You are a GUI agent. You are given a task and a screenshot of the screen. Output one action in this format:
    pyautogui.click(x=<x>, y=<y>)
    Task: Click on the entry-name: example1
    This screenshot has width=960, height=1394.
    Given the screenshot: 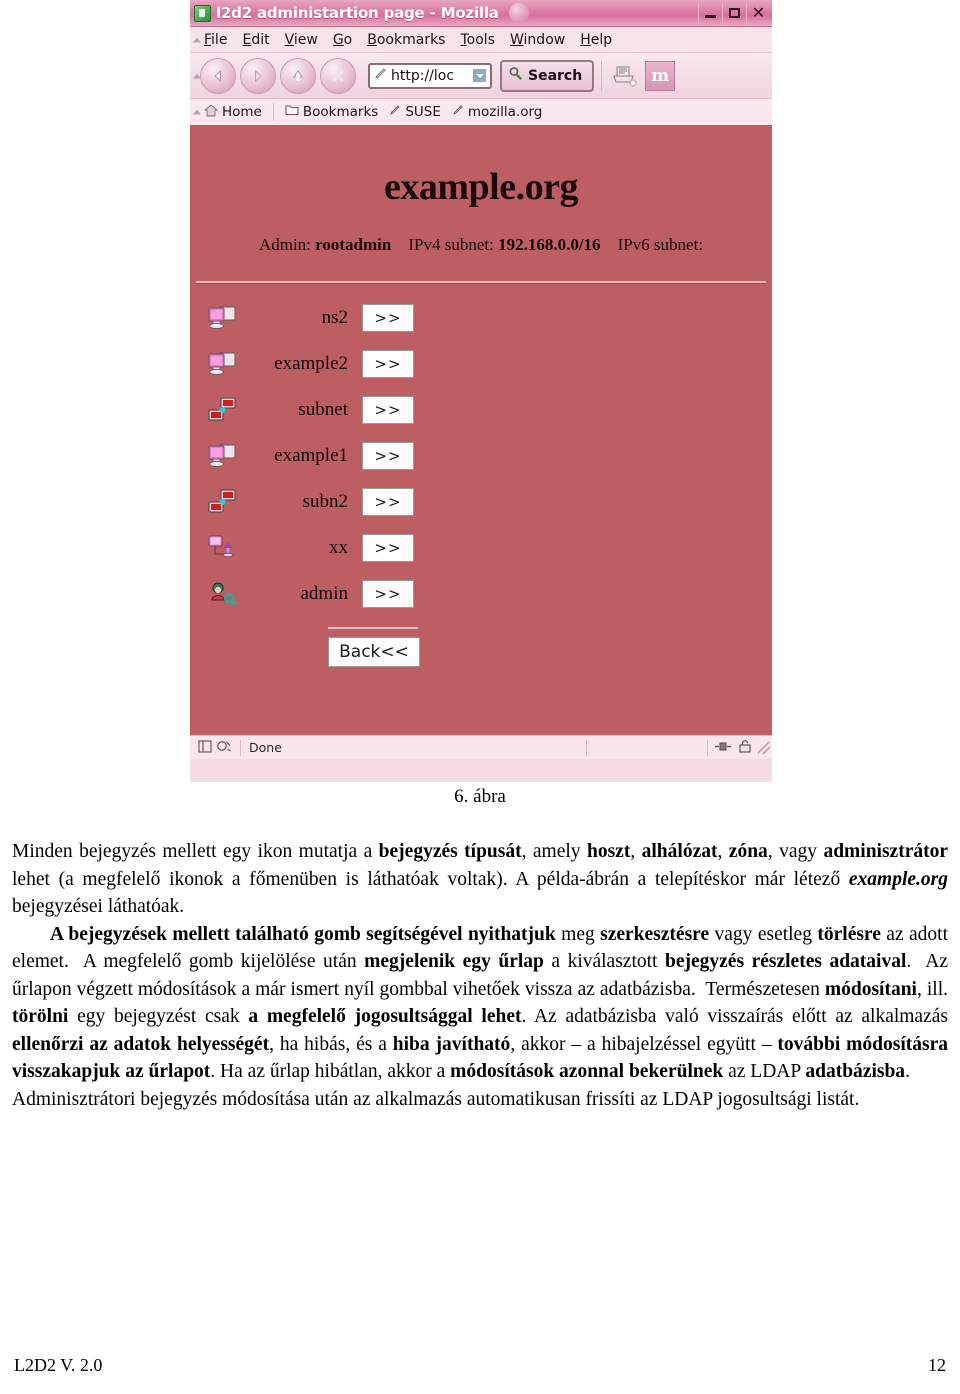 What is the action you would take?
    pyautogui.click(x=311, y=455)
    